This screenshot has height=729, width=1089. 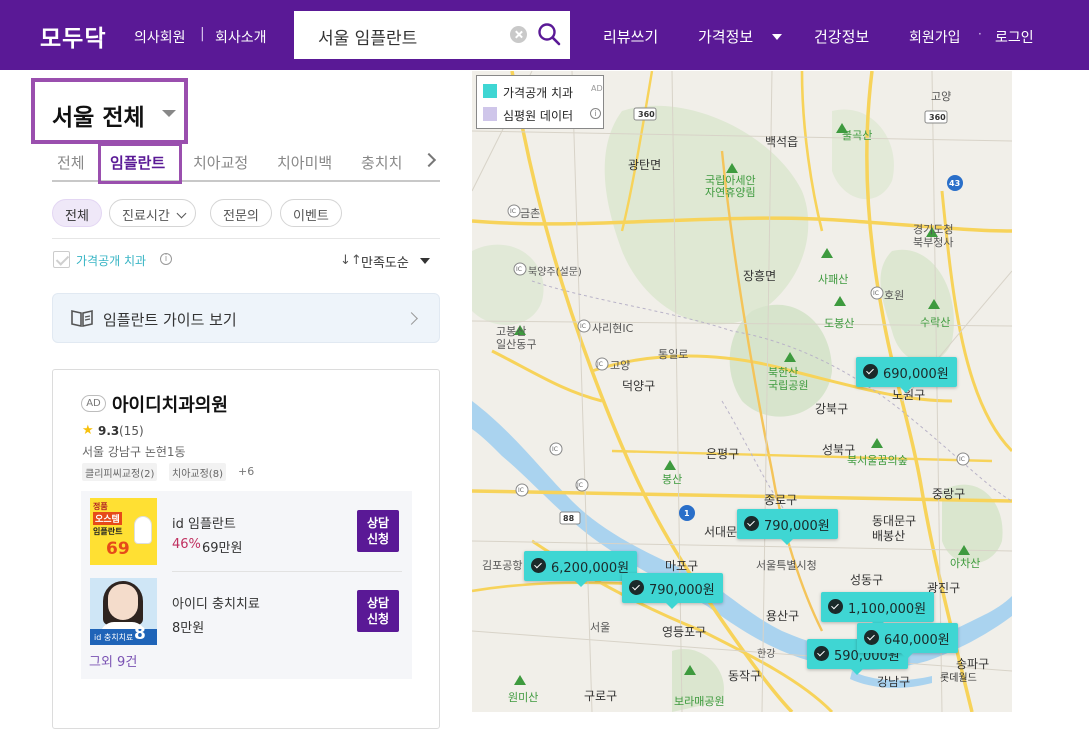 What do you see at coordinates (82, 318) in the screenshot?
I see `book-icon` at bounding box center [82, 318].